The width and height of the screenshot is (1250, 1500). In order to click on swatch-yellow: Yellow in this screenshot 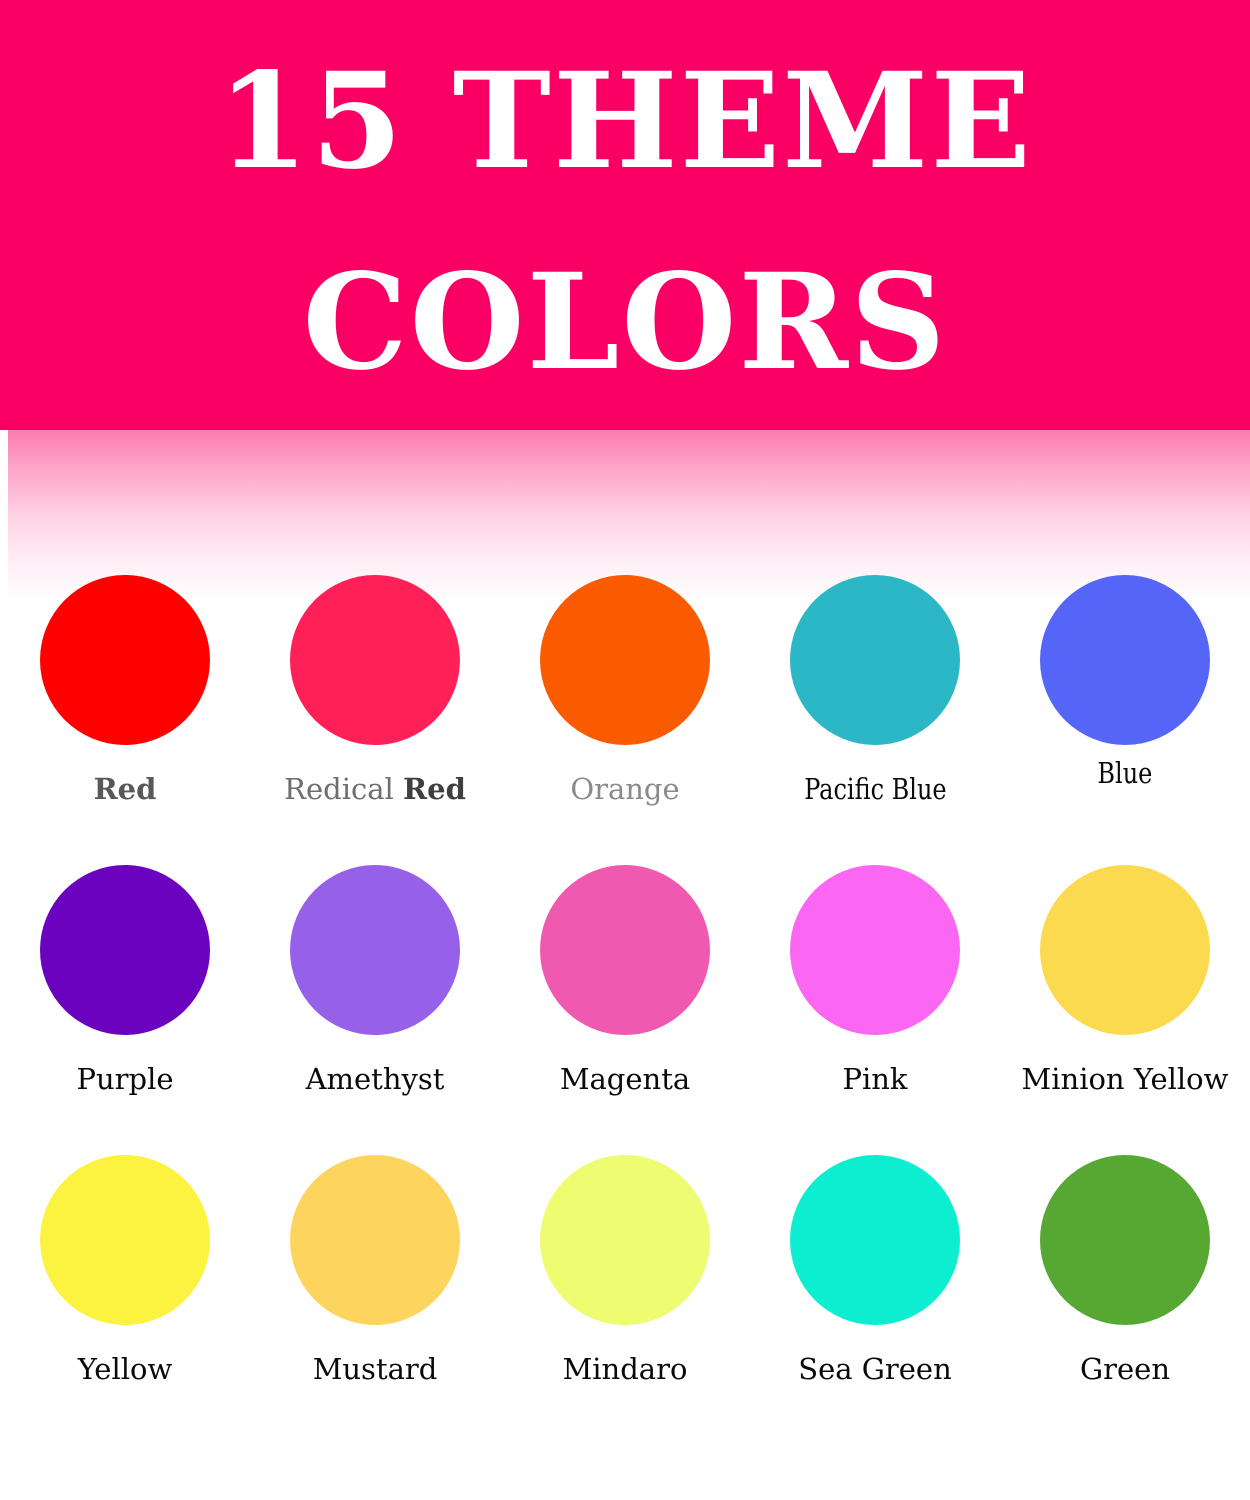, I will do `click(125, 1300)`.